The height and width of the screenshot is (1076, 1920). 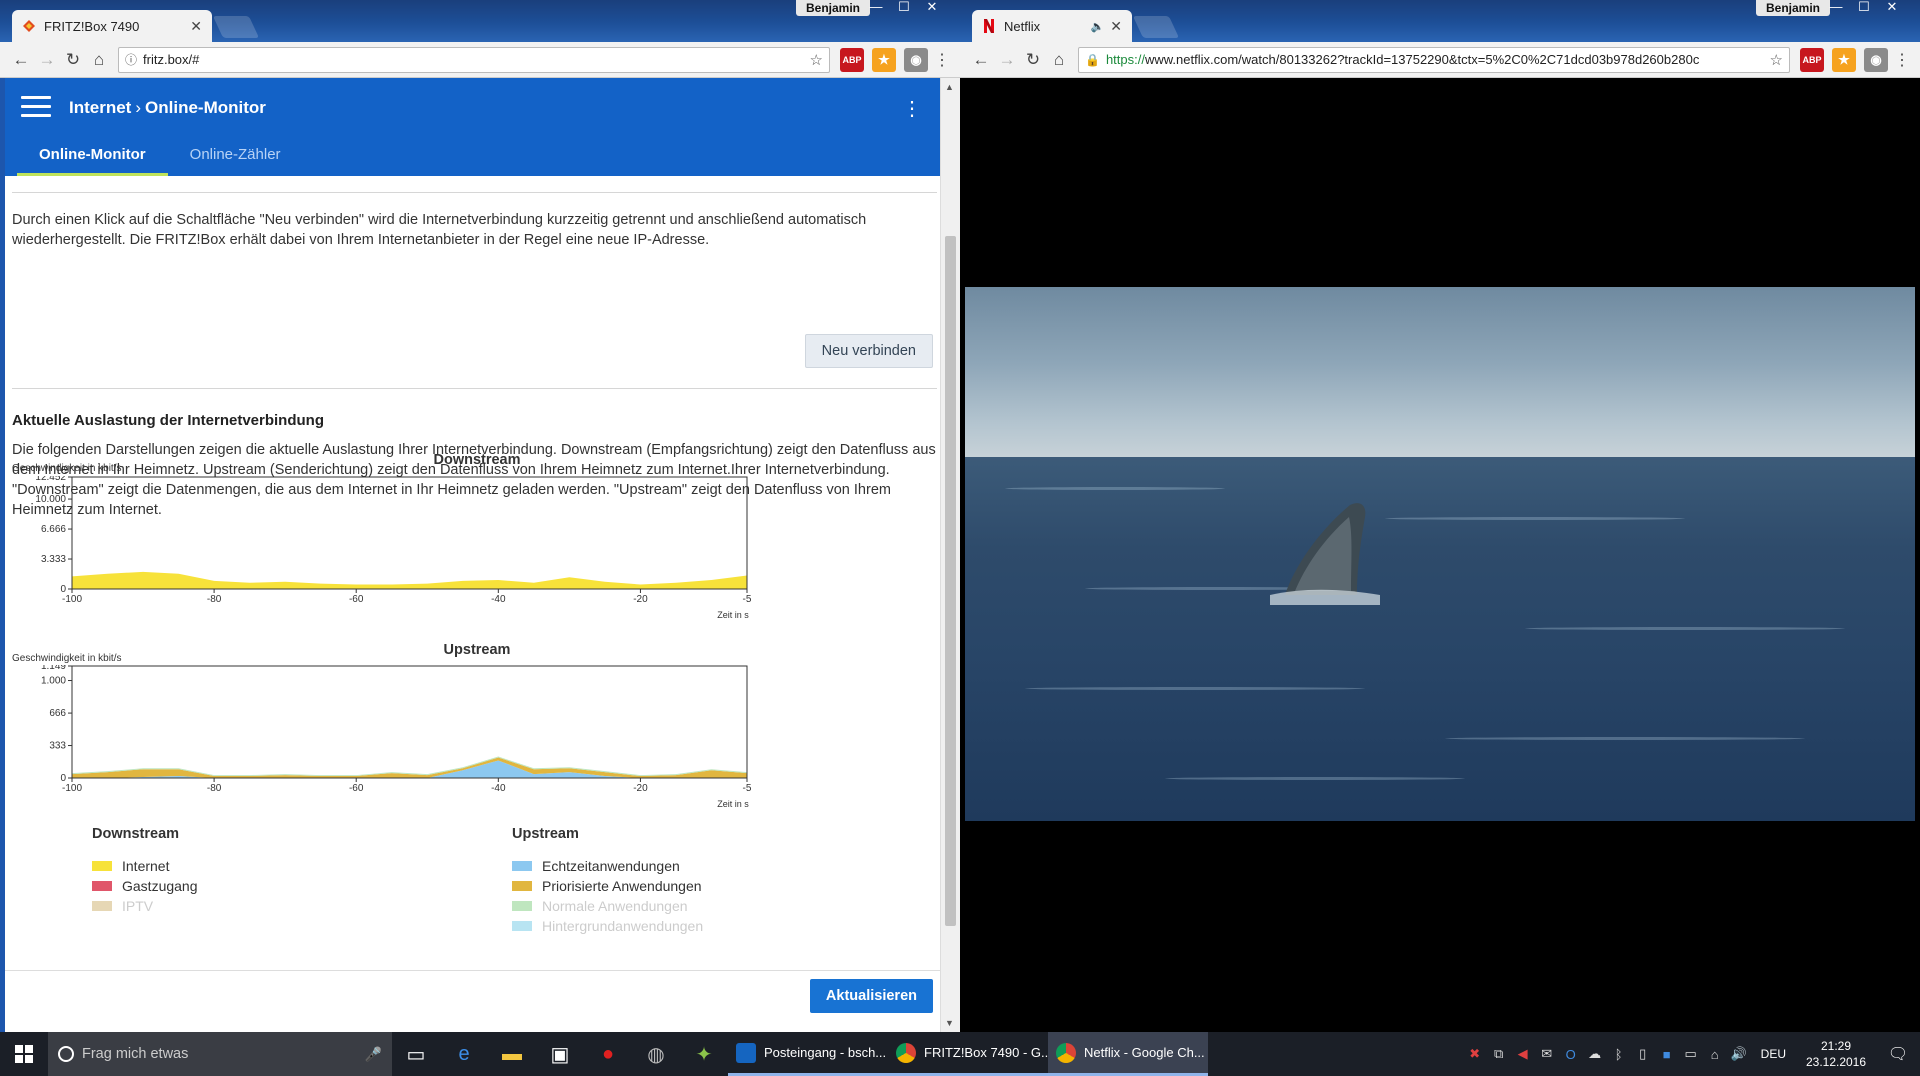 What do you see at coordinates (112, 26) in the screenshot?
I see `tab-fritzbox: FRITZ!Box 7490 ✕` at bounding box center [112, 26].